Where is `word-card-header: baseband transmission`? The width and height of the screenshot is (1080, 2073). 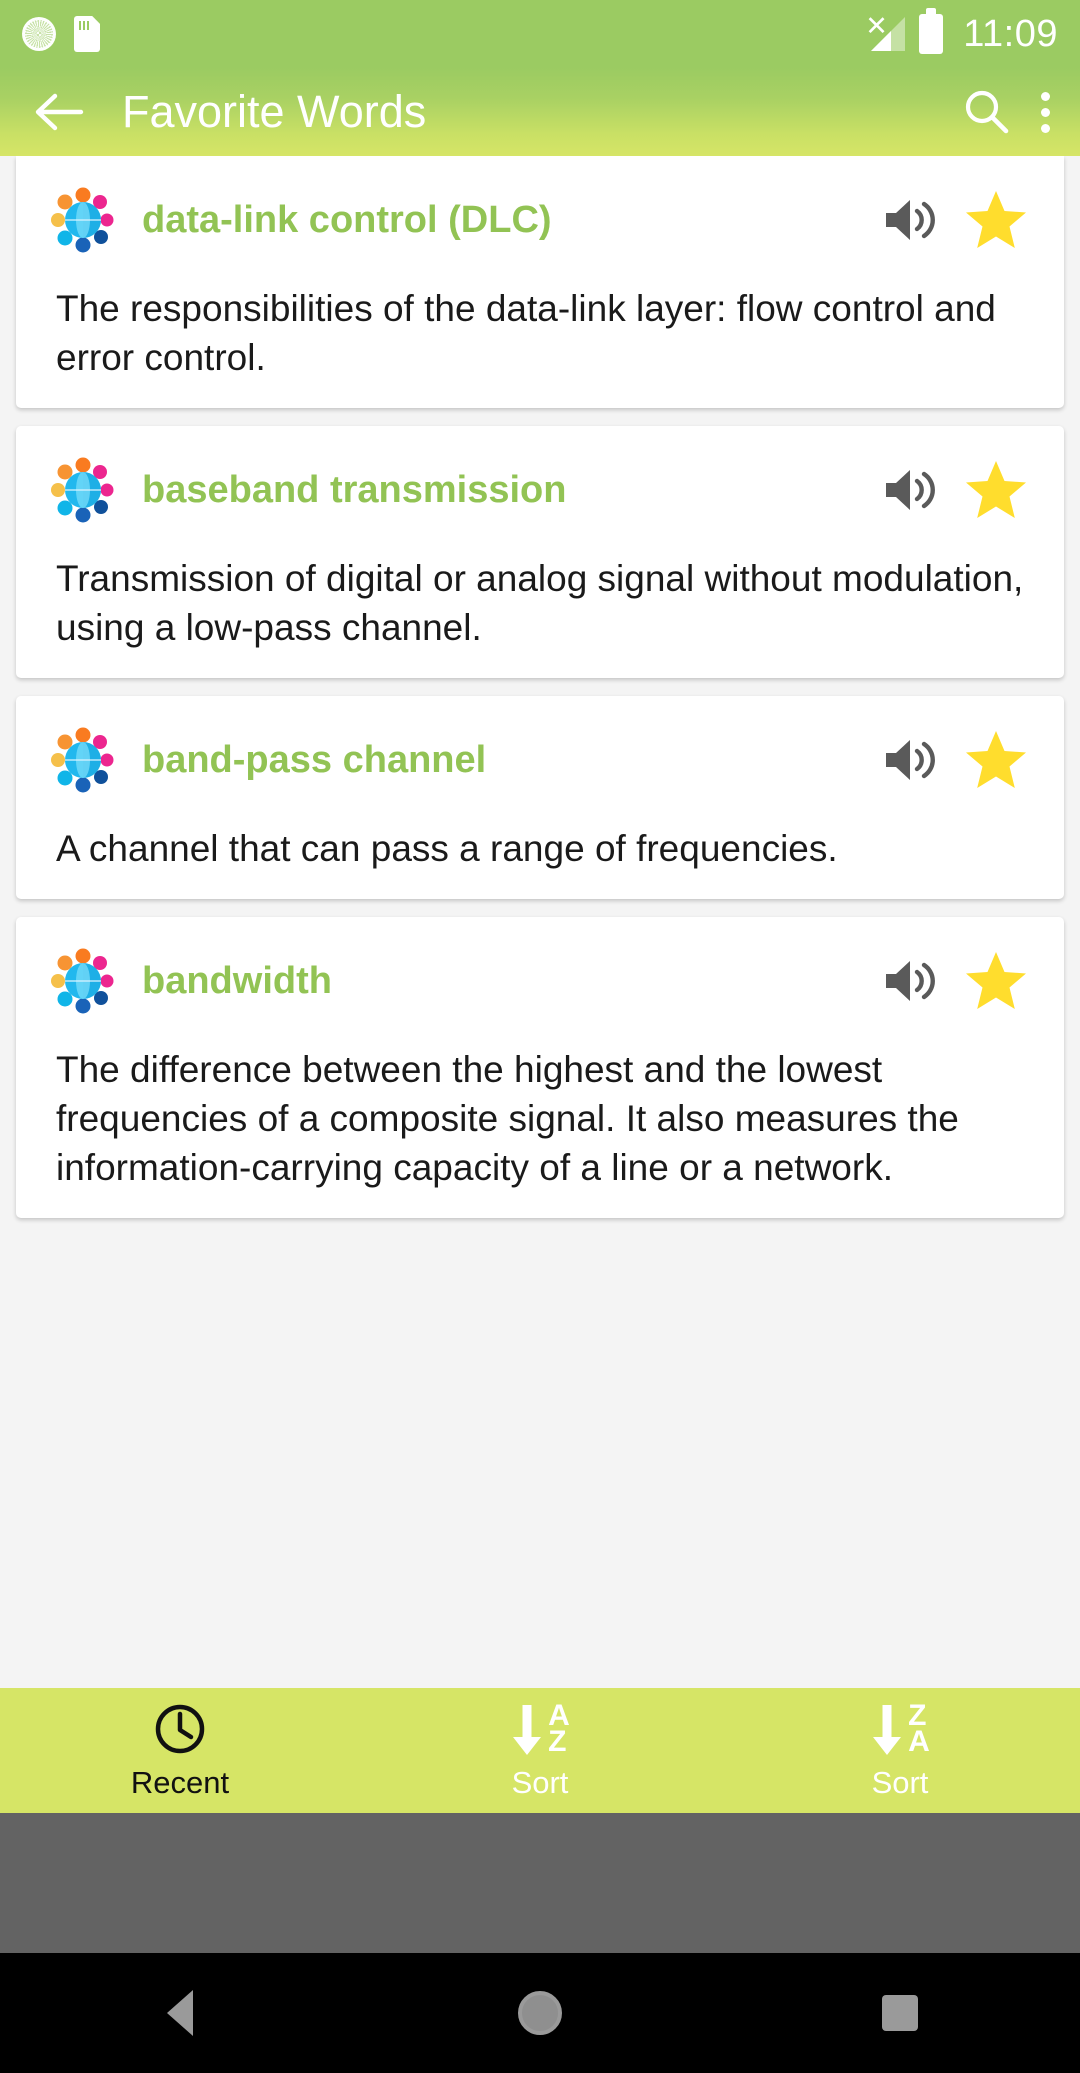 word-card-header: baseband transmission is located at coordinates (540, 477).